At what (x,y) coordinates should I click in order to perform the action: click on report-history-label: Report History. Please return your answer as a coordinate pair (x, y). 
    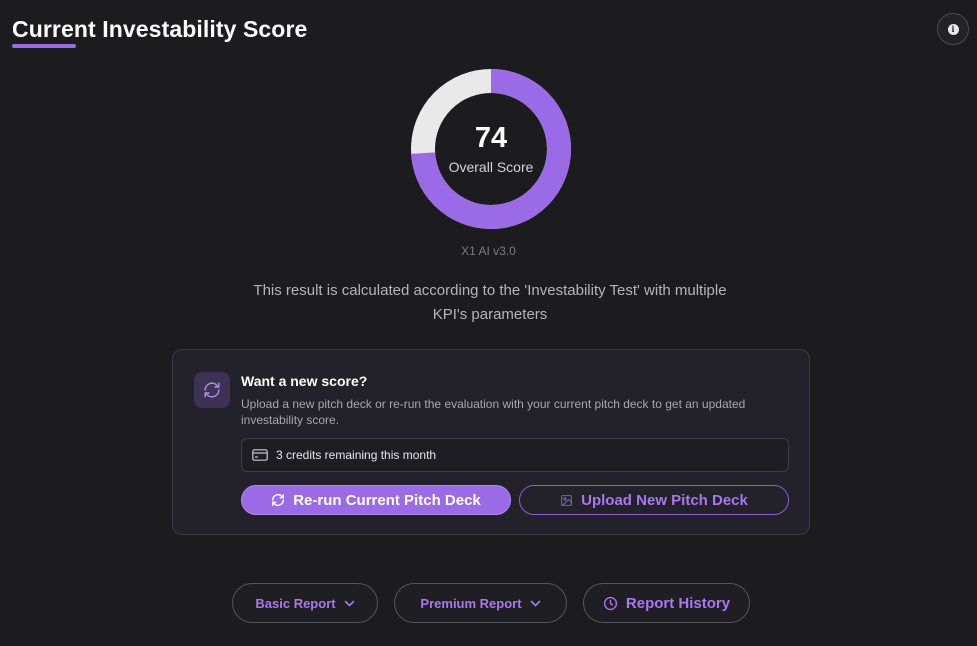
    Looking at the image, I should click on (678, 603).